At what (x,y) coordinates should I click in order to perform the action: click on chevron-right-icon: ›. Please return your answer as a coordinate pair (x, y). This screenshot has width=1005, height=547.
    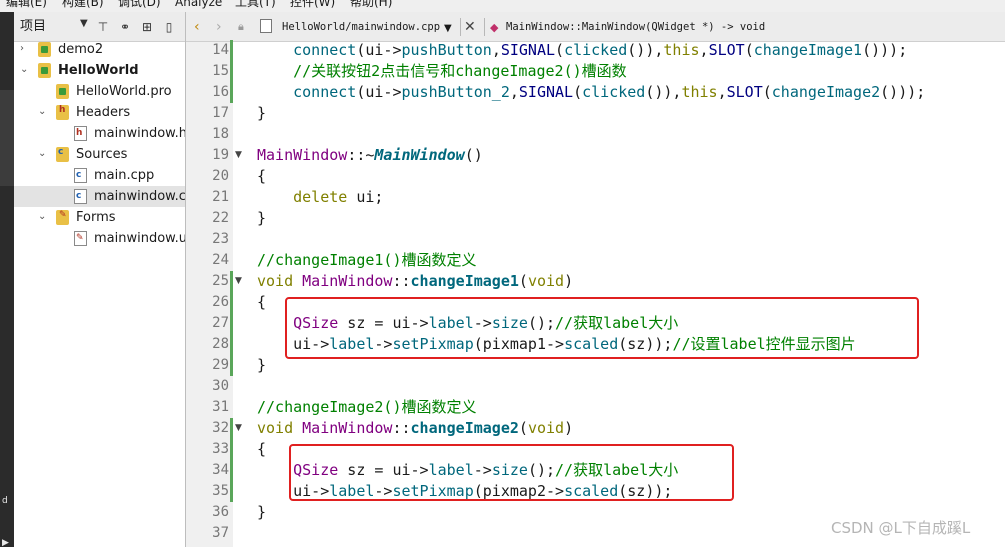
    Looking at the image, I should click on (25, 49).